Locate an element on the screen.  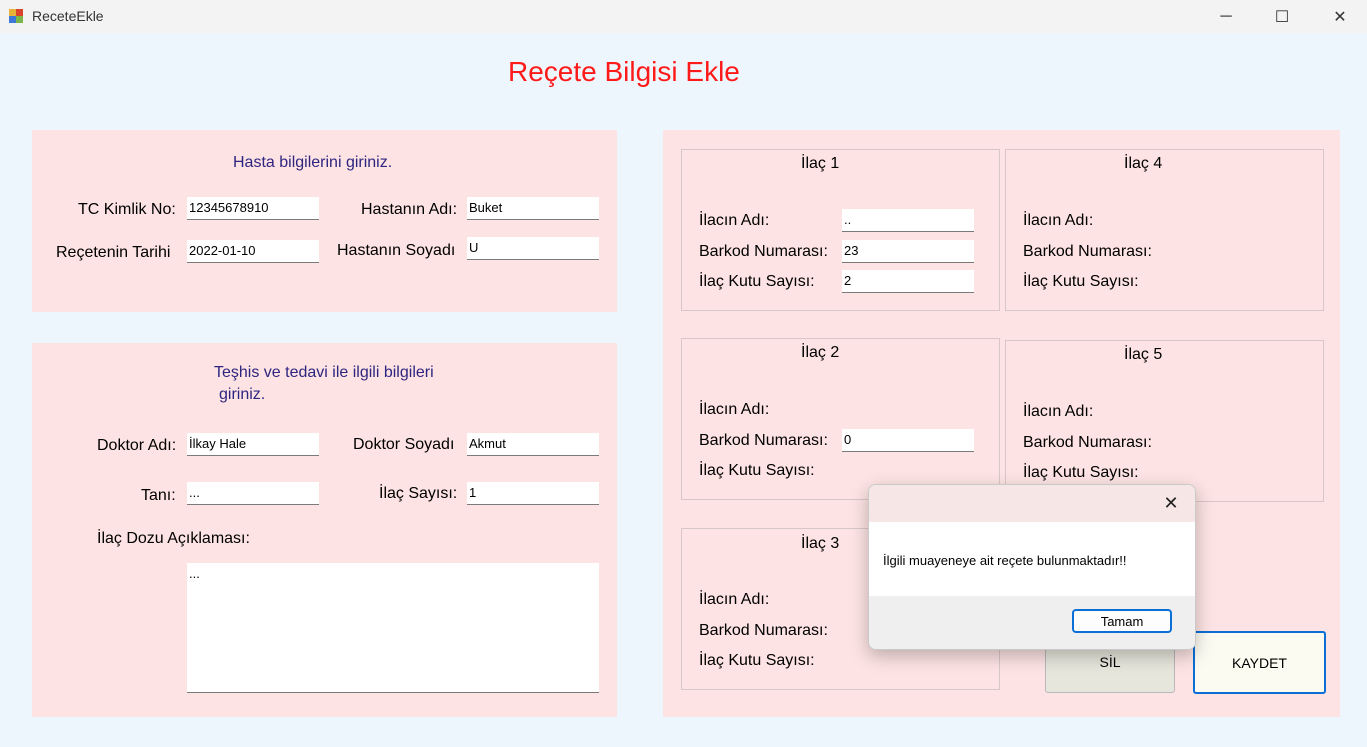
patient-heading: Hasta bilgilerini giriniz. is located at coordinates (313, 162).